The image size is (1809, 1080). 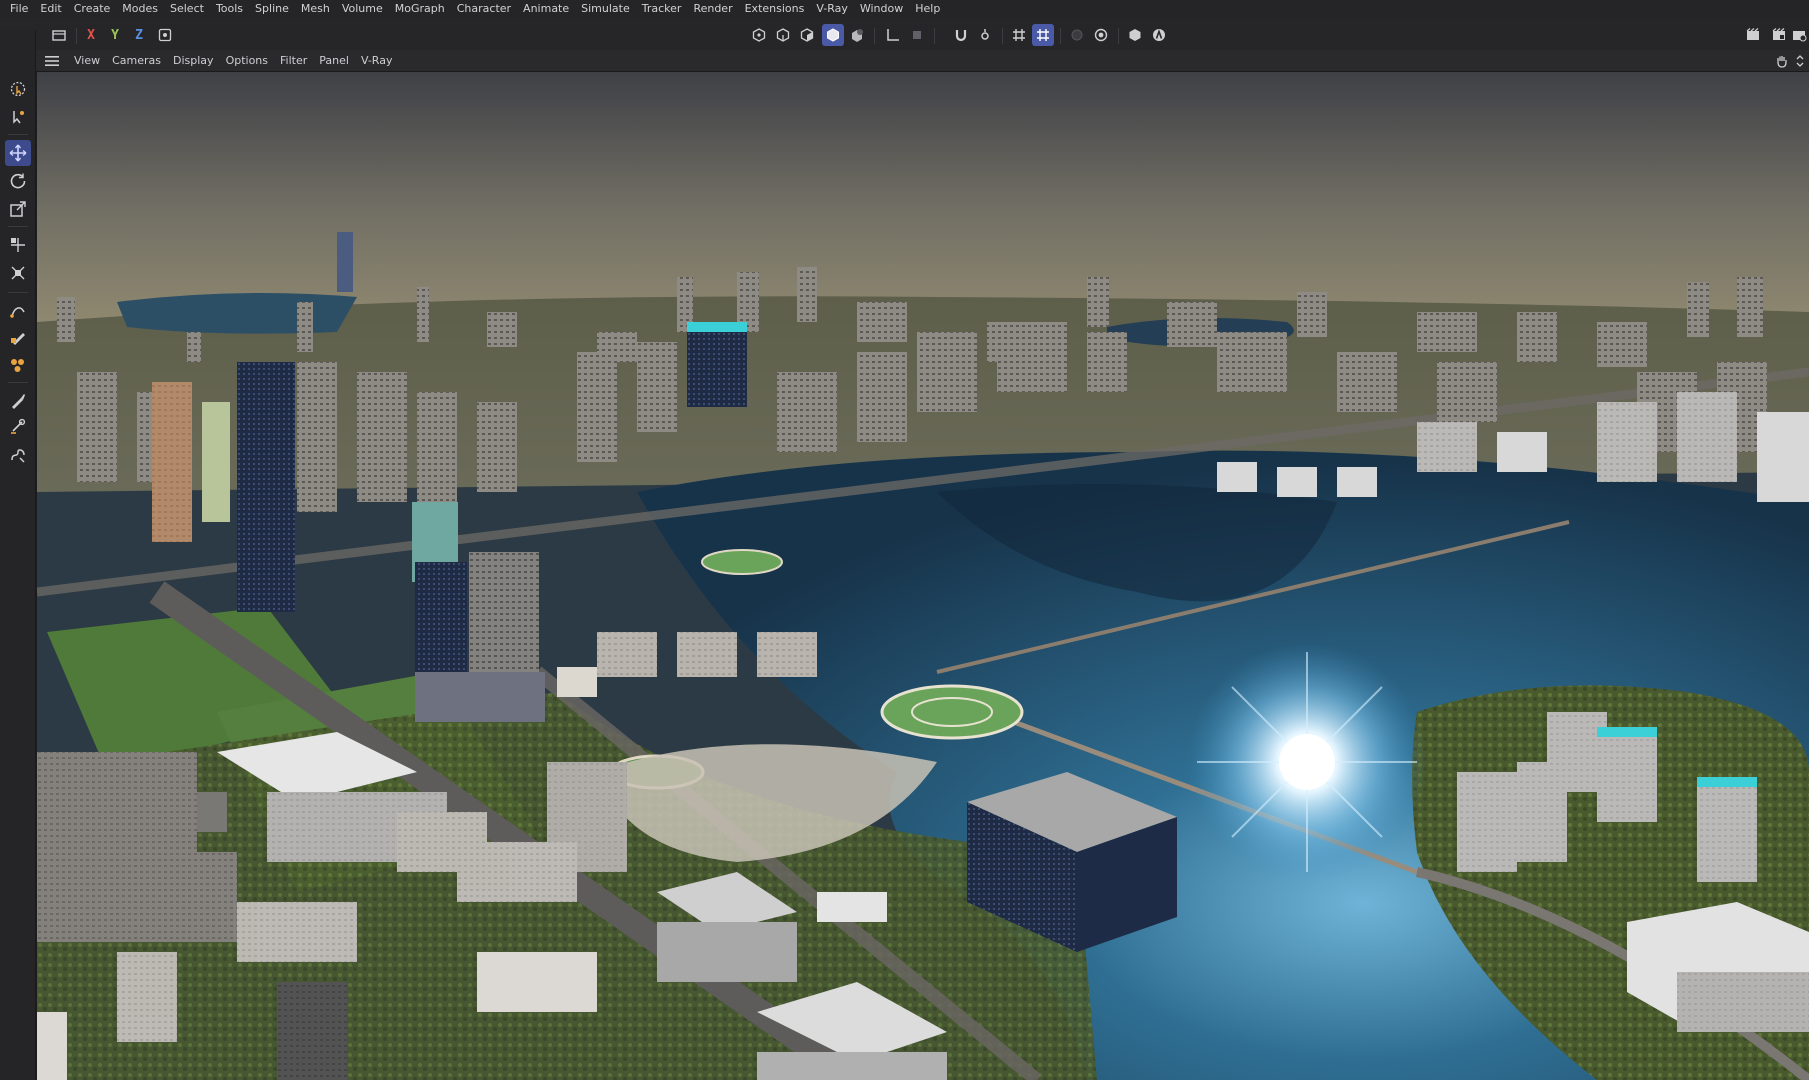 What do you see at coordinates (917, 35) in the screenshot?
I see `workplane-icon` at bounding box center [917, 35].